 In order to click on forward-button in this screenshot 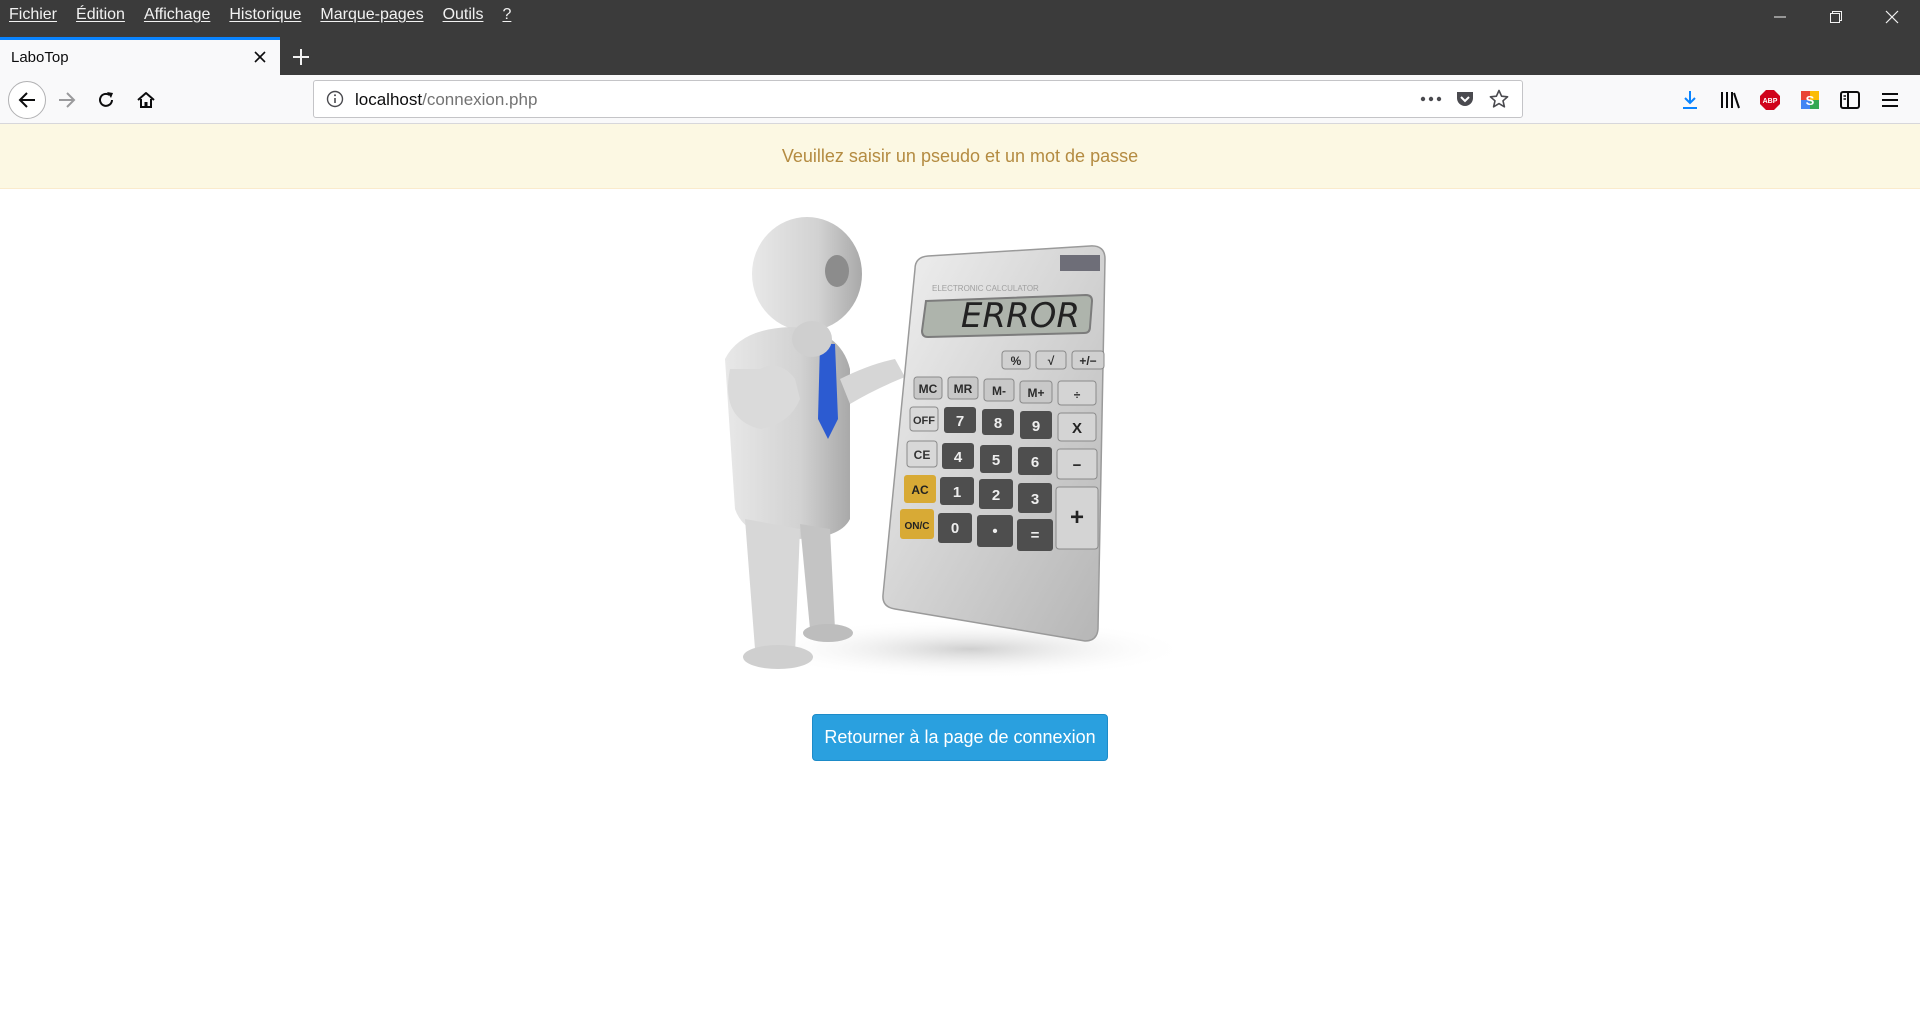, I will do `click(67, 100)`.